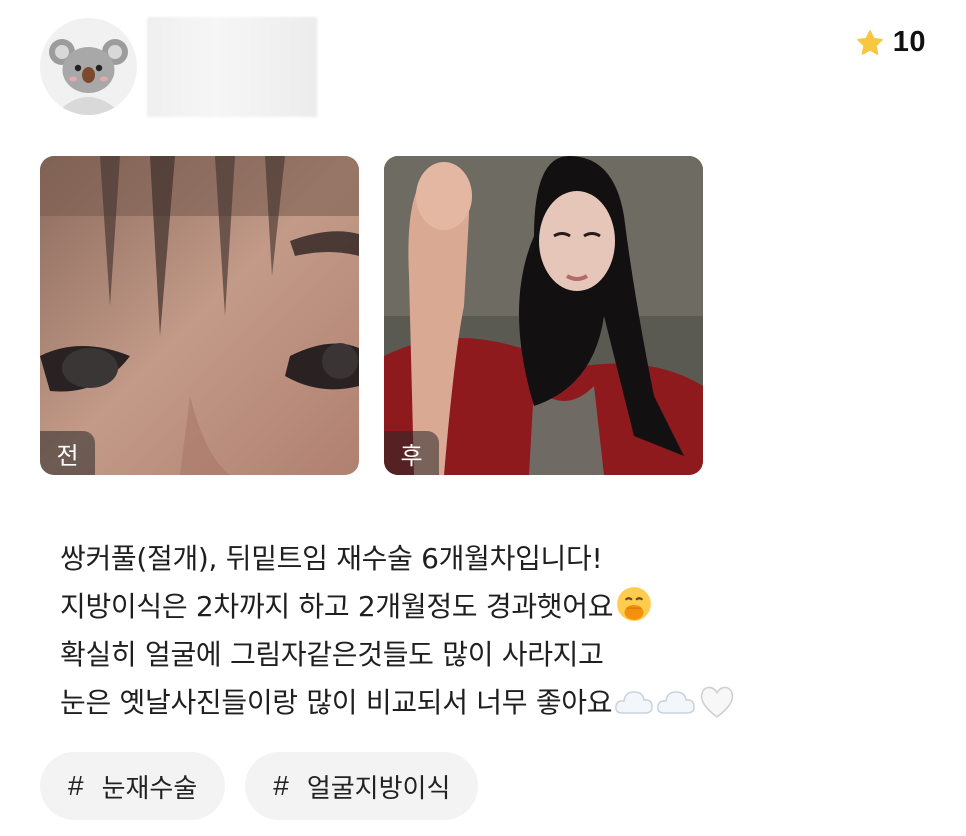  I want to click on review-line-with-emoji: 눈은 옛날사진들이랑 많이 비교되서 너무 좋아요, so click(490, 703).